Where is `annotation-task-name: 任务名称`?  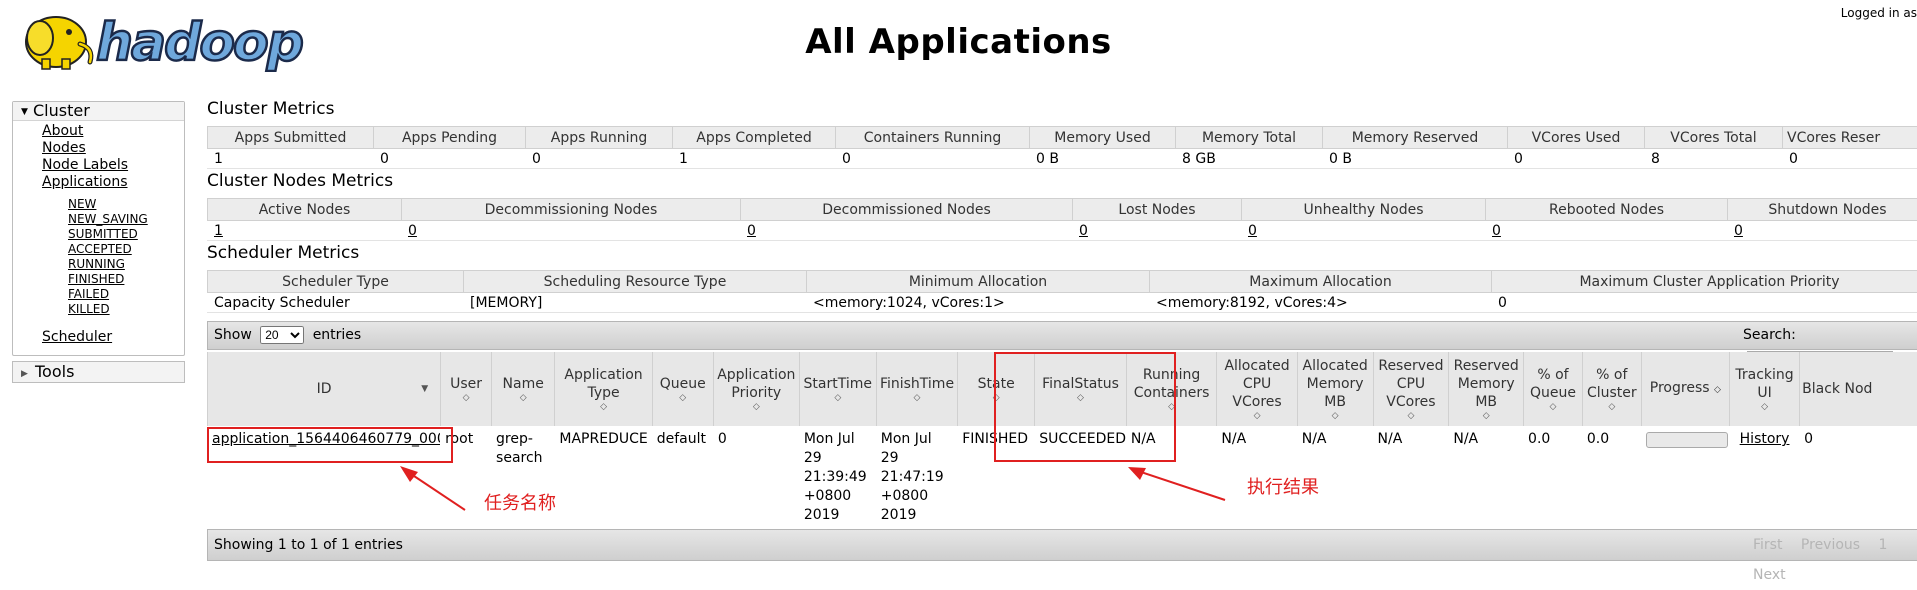 annotation-task-name: 任务名称 is located at coordinates (520, 502).